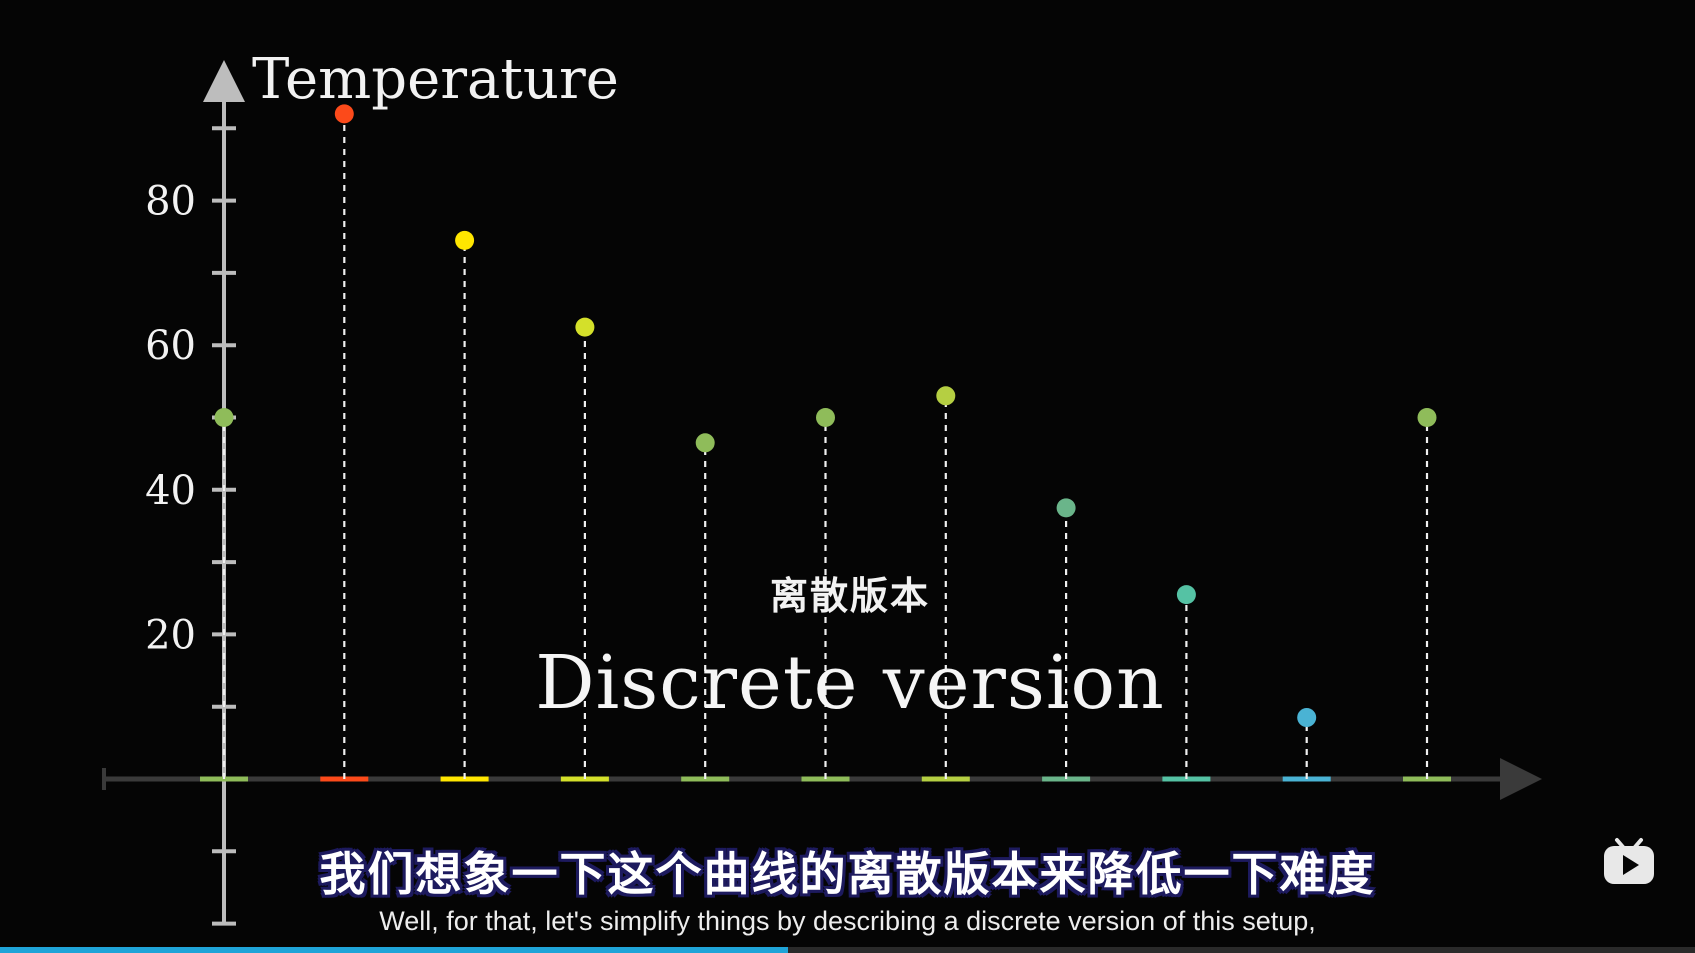 The image size is (1695, 953). I want to click on subtitle-chinese: 我们想象一下这个曲线的离散版本来降低一下难度, so click(847, 874).